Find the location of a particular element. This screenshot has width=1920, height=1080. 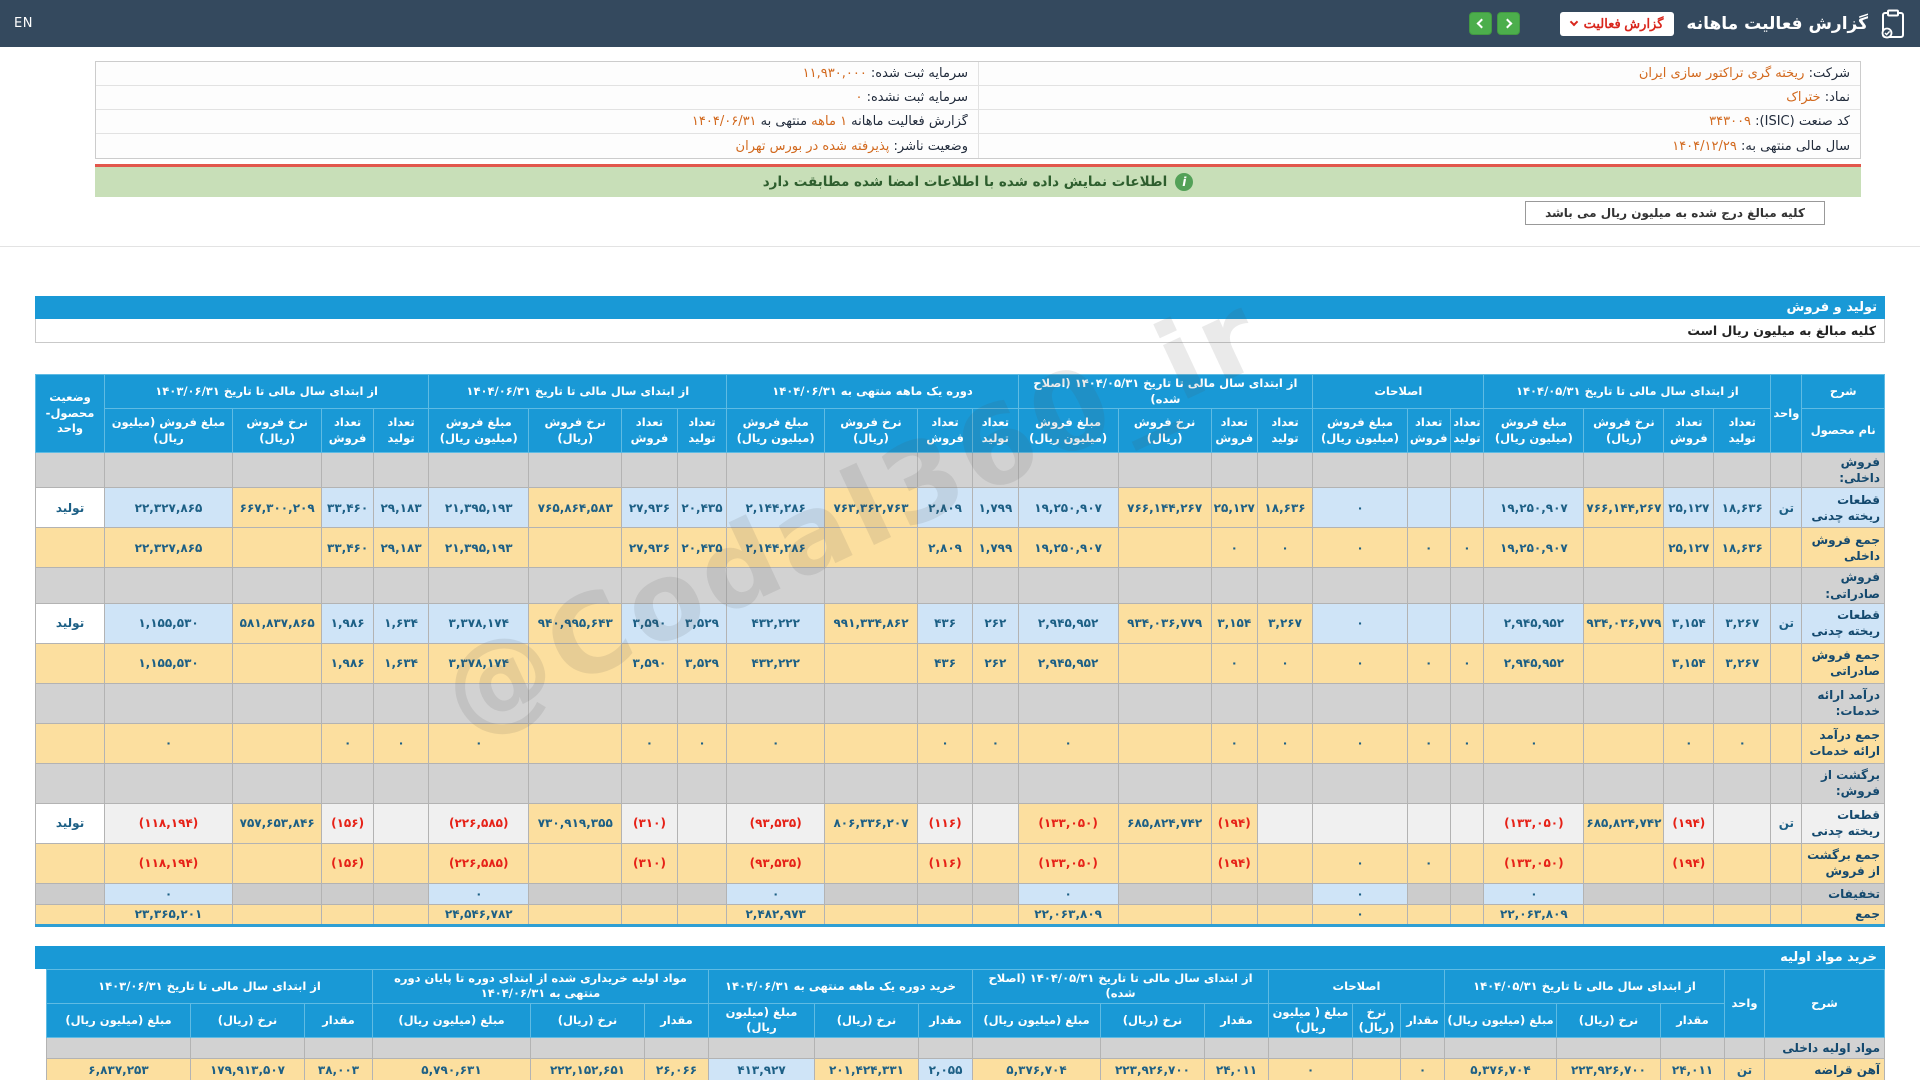

data-cell: ۳,۱۵۴ is located at coordinates (1689, 623).